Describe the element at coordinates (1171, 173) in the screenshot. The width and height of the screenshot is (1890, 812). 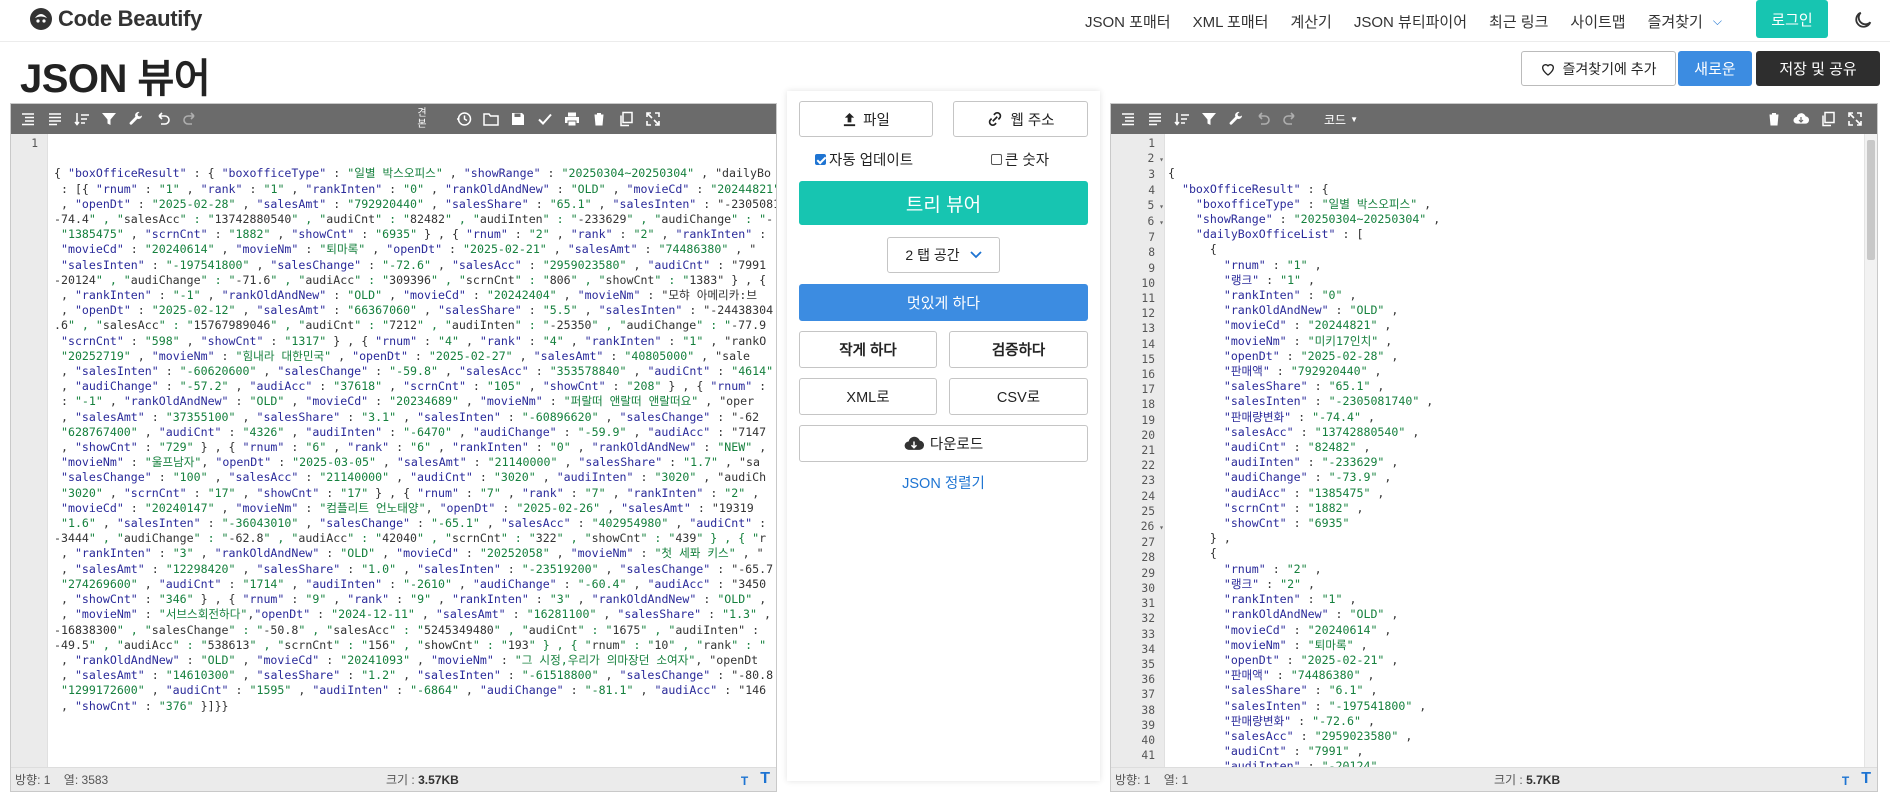
I see `code-line: {` at that location.